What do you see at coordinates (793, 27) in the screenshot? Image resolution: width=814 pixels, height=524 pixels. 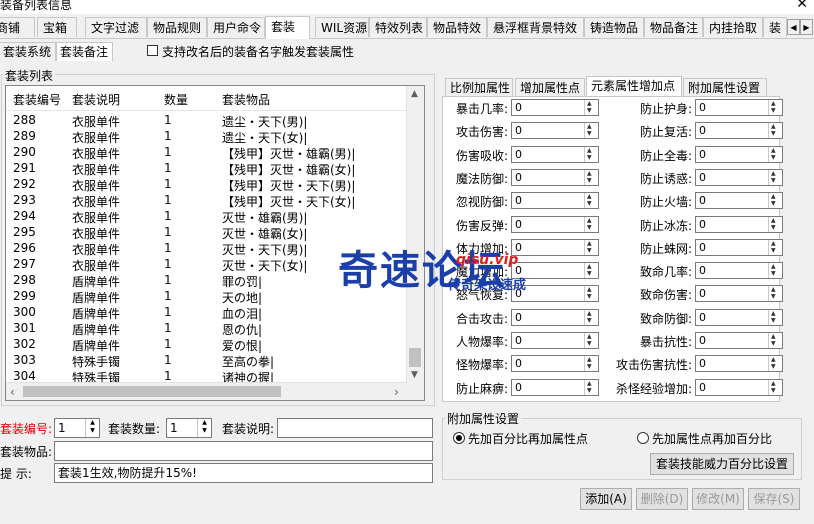 I see `tab-scroll-left-icon: ◀` at bounding box center [793, 27].